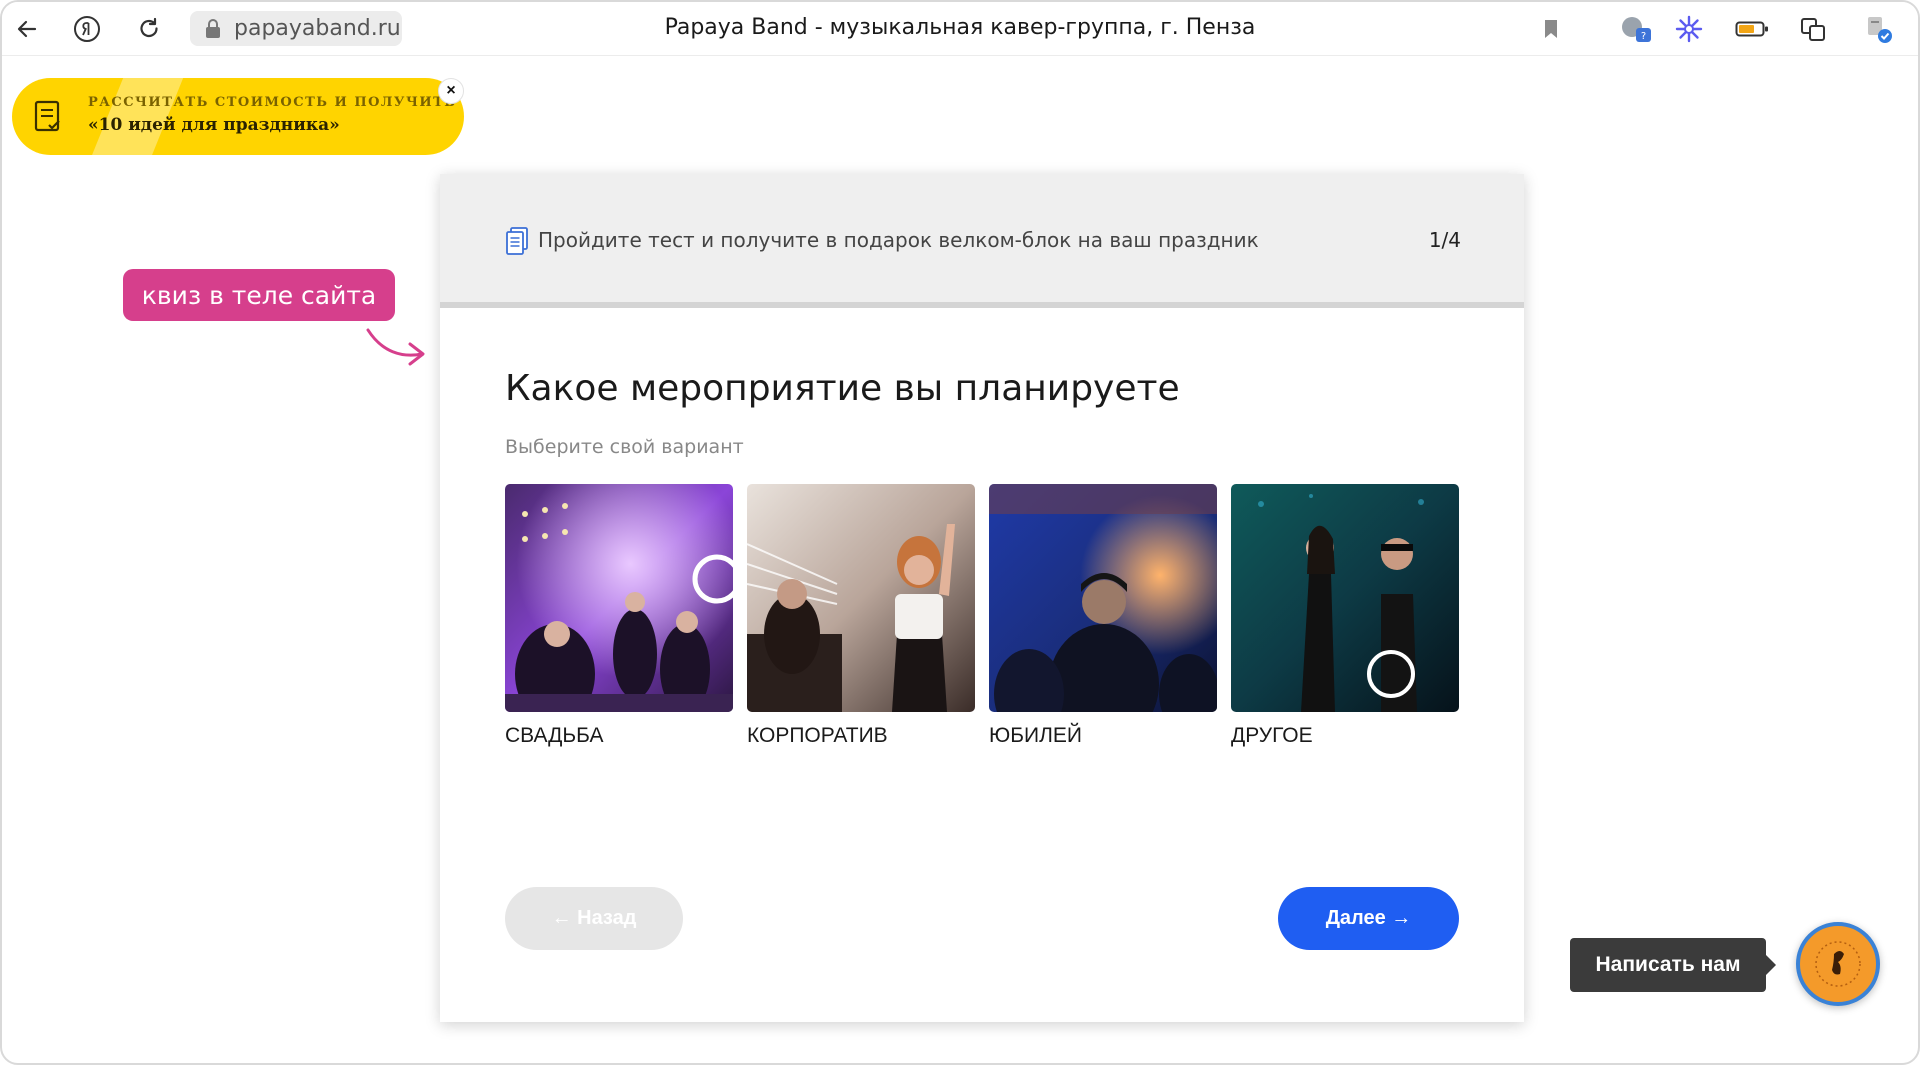  Describe the element at coordinates (1636, 29) in the screenshot. I see `translate-icon: ?` at that location.